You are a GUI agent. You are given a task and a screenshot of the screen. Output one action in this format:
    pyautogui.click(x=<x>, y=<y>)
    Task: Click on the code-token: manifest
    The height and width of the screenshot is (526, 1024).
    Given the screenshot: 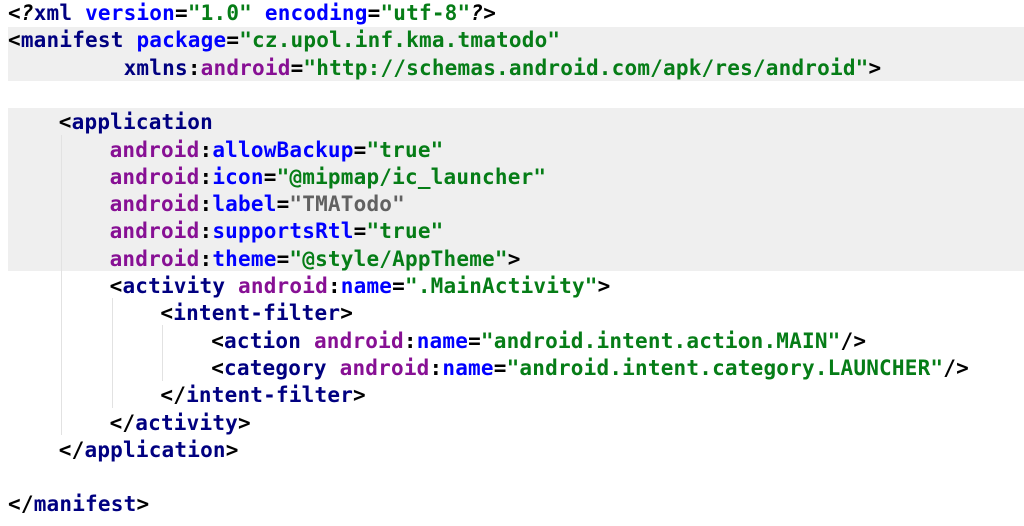 What is the action you would take?
    pyautogui.click(x=72, y=40)
    